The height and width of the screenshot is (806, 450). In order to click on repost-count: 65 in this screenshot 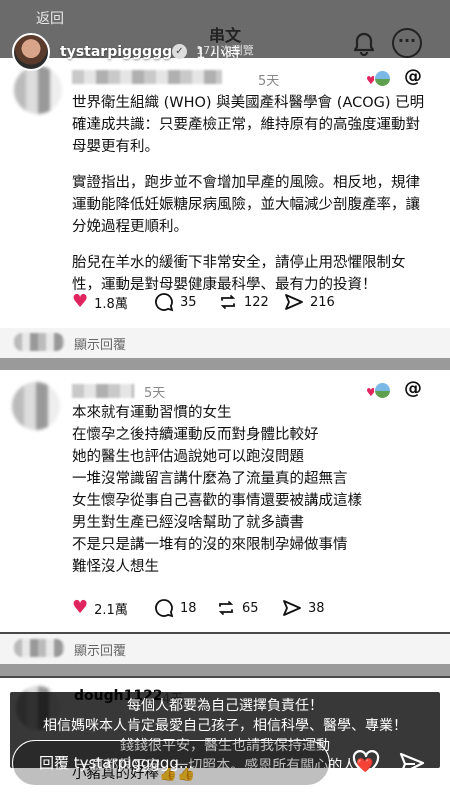, I will do `click(250, 608)`.